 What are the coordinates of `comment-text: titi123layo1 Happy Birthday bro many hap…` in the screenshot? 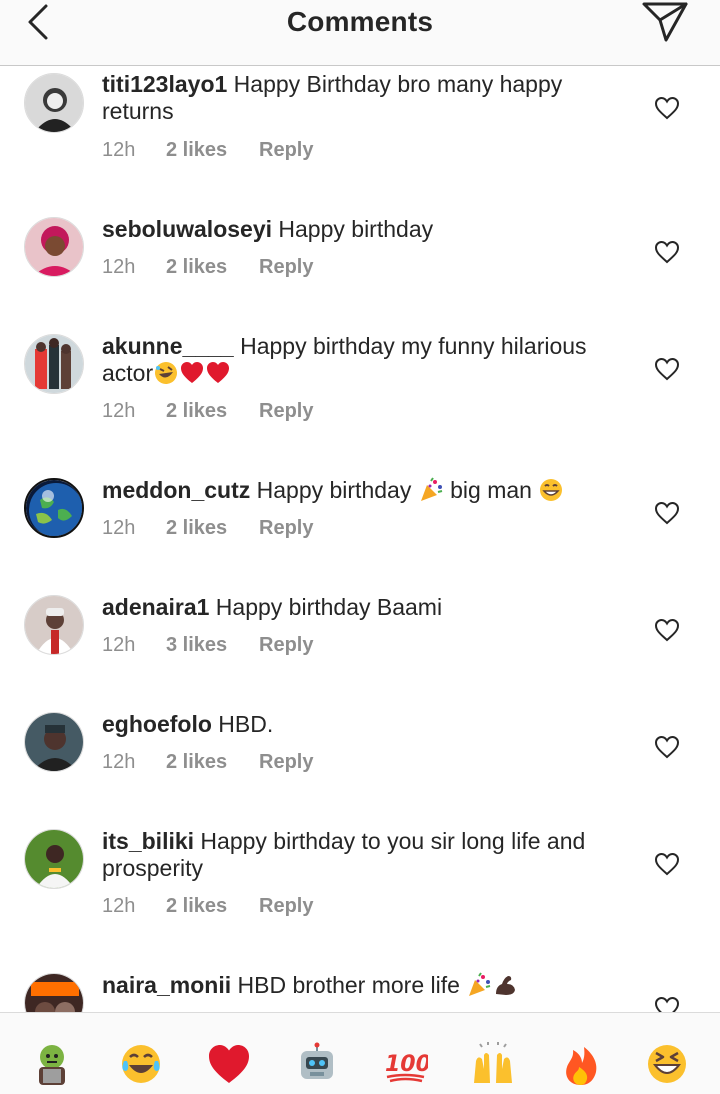 It's located at (362, 98).